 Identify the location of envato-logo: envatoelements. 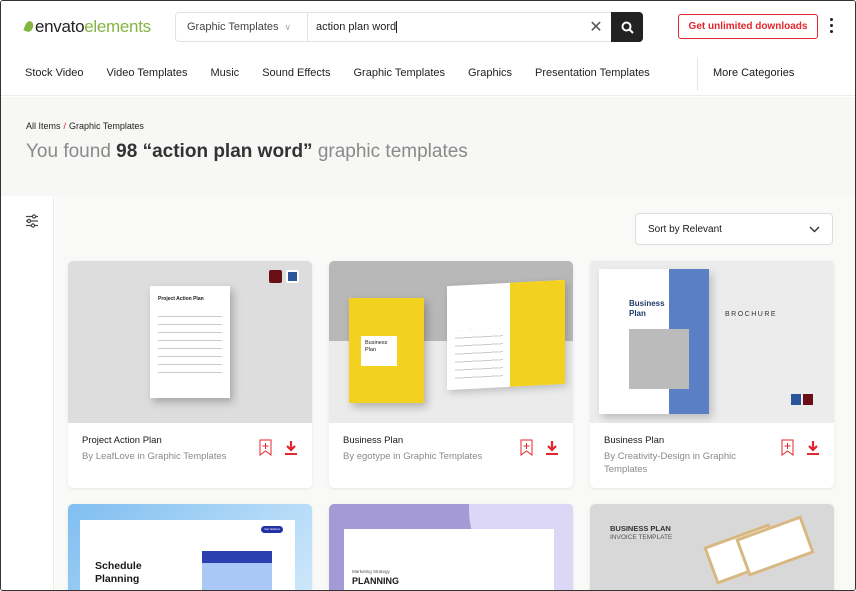
(87, 27).